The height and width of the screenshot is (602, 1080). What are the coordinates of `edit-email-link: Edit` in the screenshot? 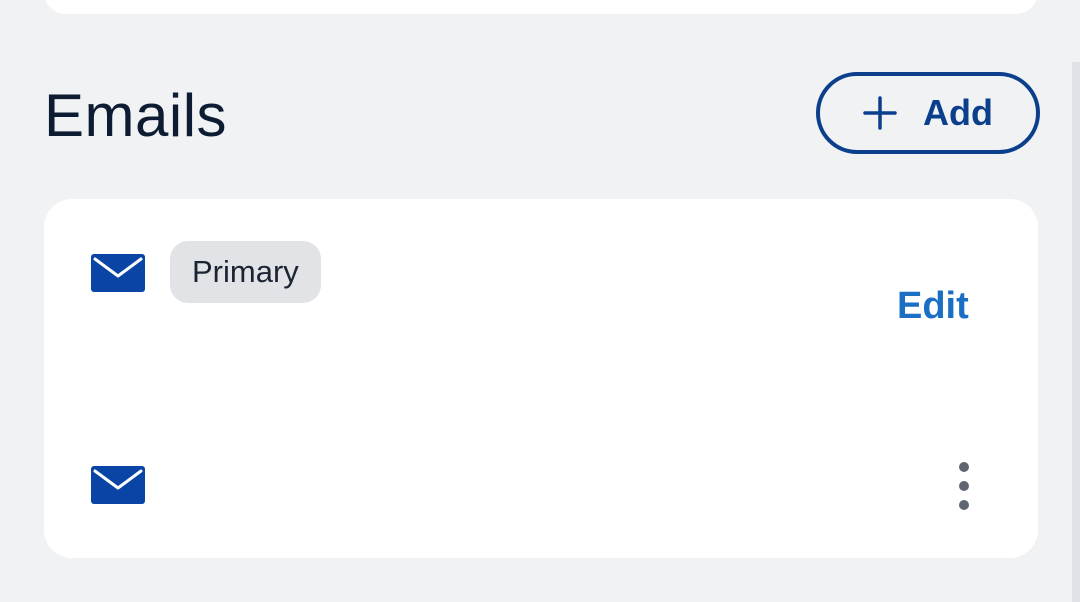 It's located at (933, 306).